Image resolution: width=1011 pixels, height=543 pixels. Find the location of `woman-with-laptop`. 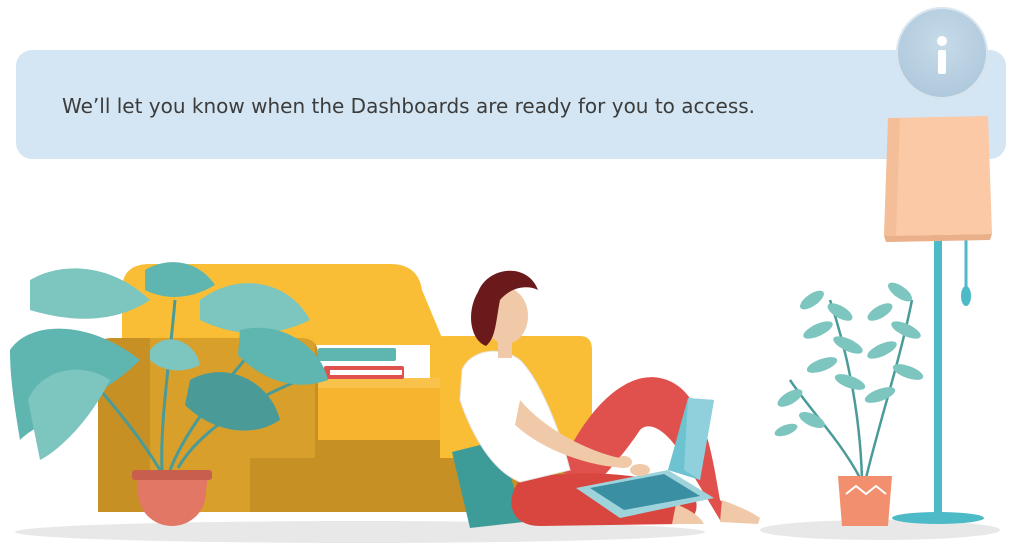

woman-with-laptop is located at coordinates (606, 399).